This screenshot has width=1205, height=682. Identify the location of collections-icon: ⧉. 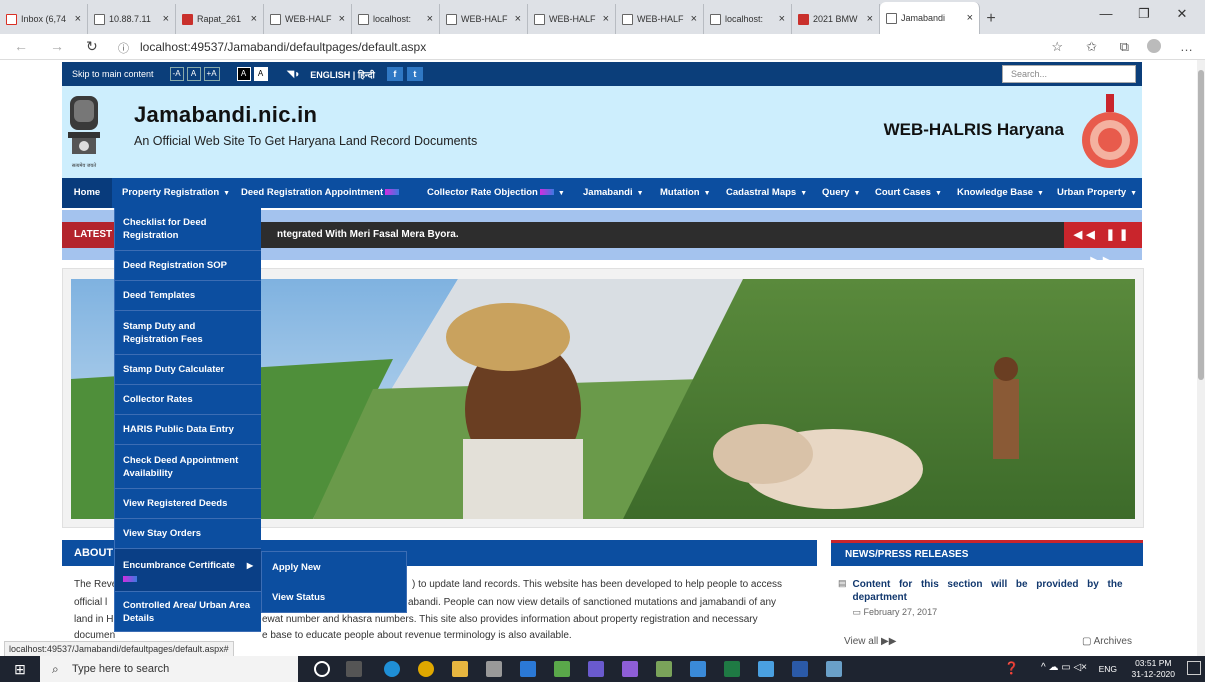
(1124, 47).